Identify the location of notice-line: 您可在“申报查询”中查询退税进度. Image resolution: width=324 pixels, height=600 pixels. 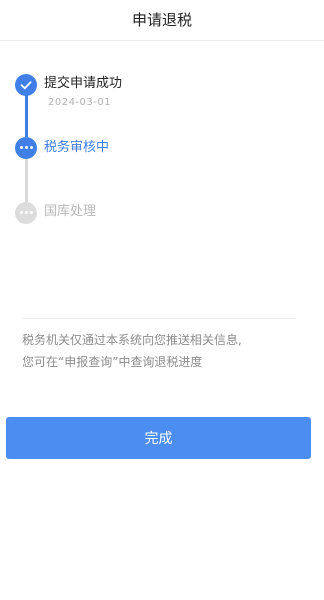
(112, 362).